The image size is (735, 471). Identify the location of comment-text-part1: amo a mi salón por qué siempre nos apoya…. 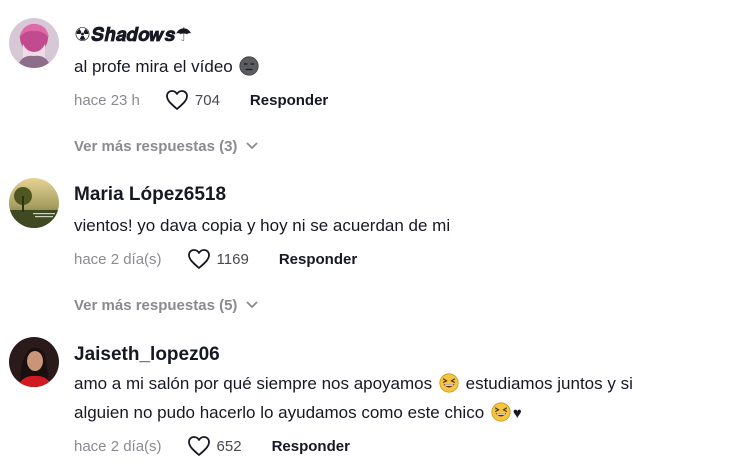
(253, 383).